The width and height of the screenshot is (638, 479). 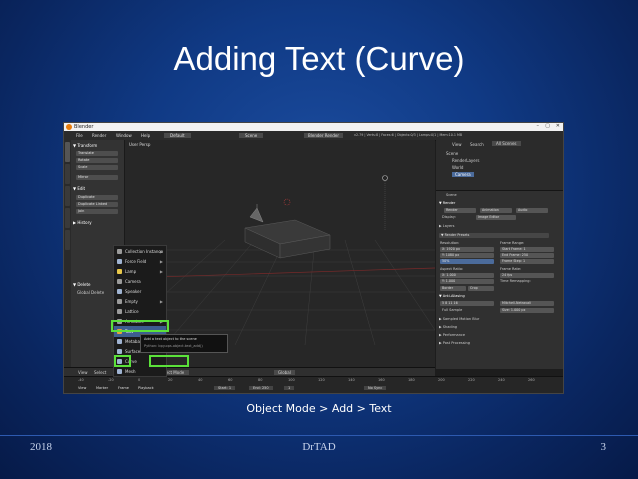 I want to click on camera-object, so click(x=256, y=213).